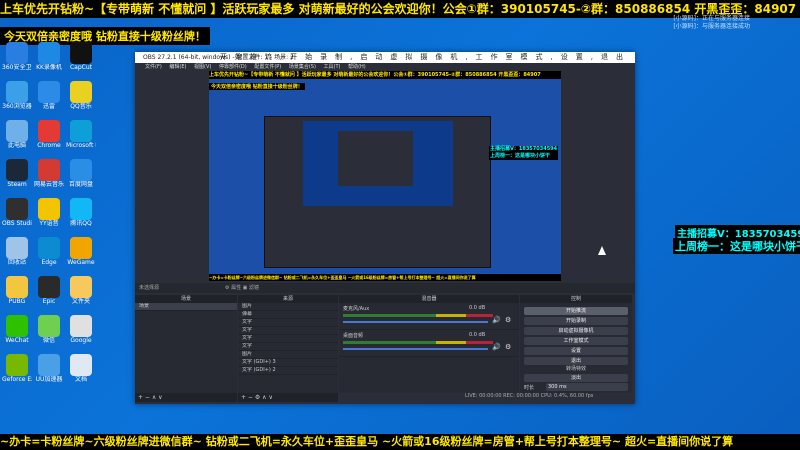 Image resolution: width=800 pixels, height=450 pixels. What do you see at coordinates (16, 145) in the screenshot?
I see `desktop-icon-label: 此电脑` at bounding box center [16, 145].